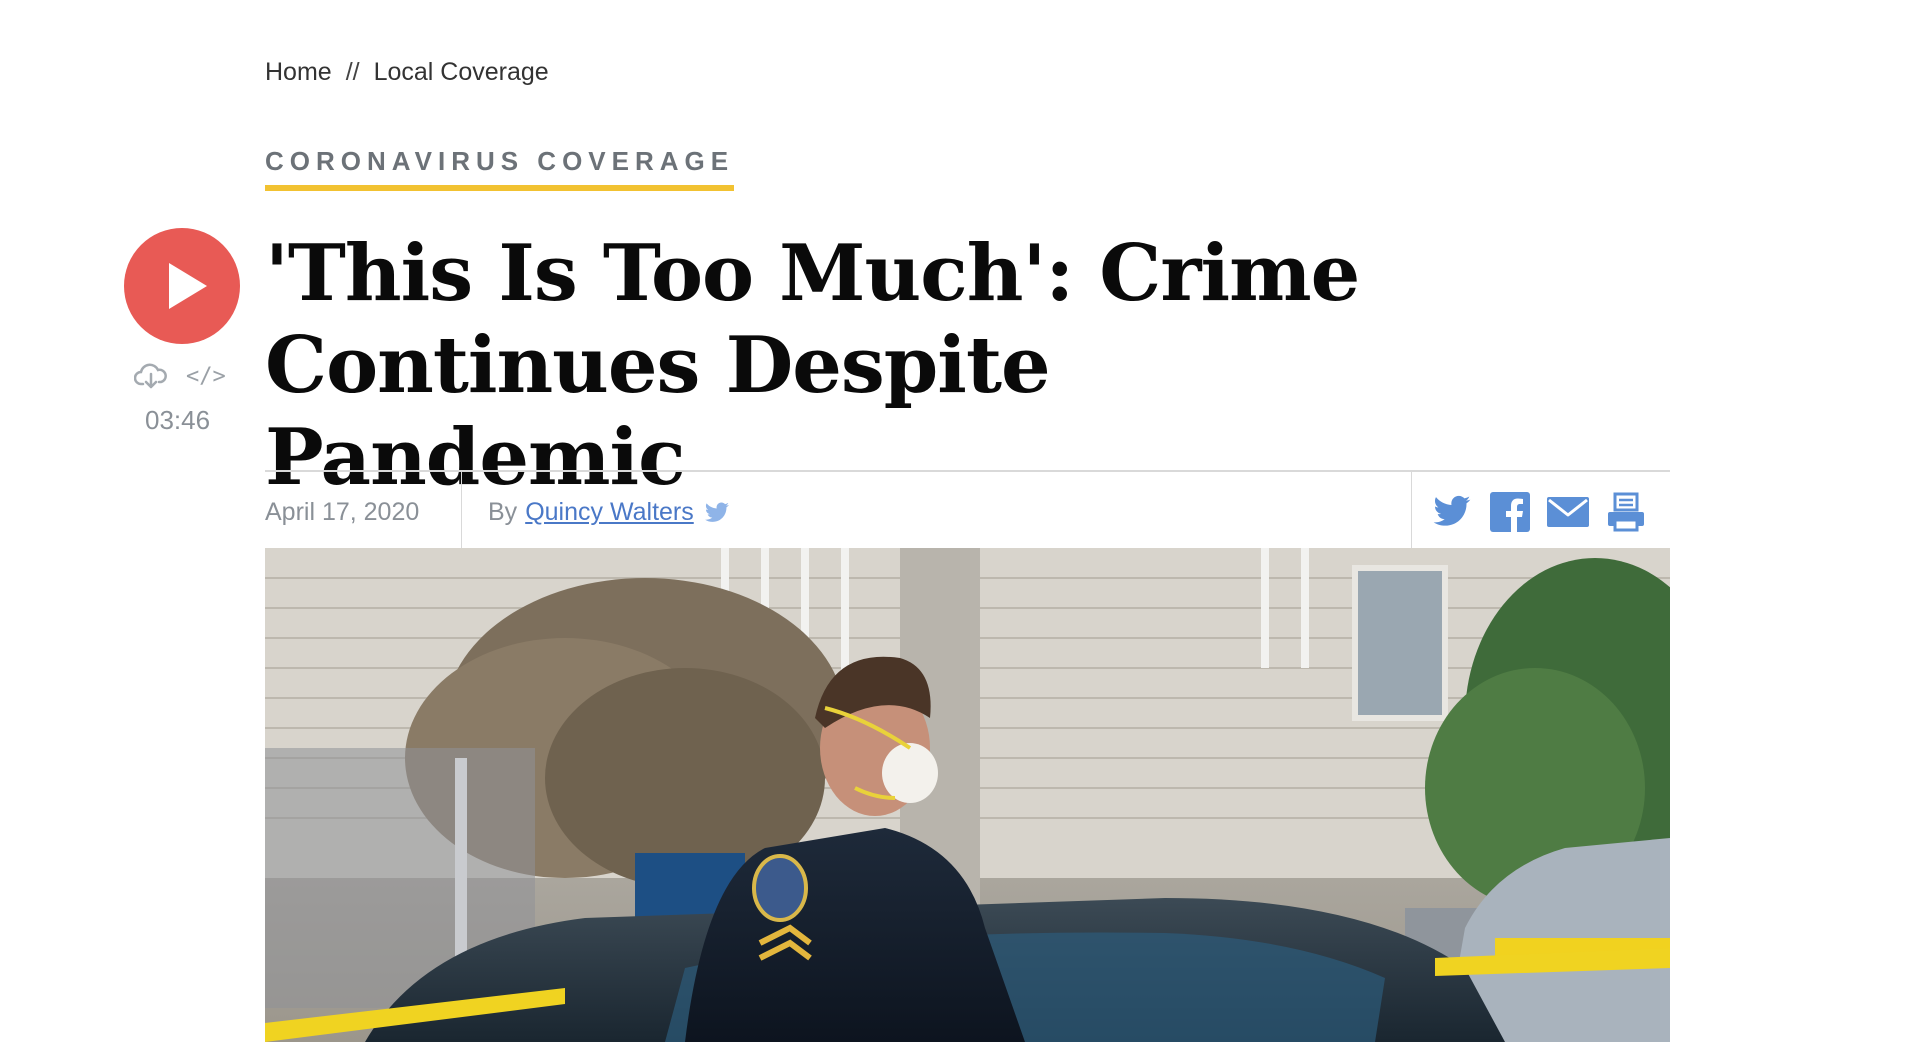 The image size is (1926, 1042). What do you see at coordinates (298, 72) in the screenshot?
I see `breadcrumb-home-link: Home` at bounding box center [298, 72].